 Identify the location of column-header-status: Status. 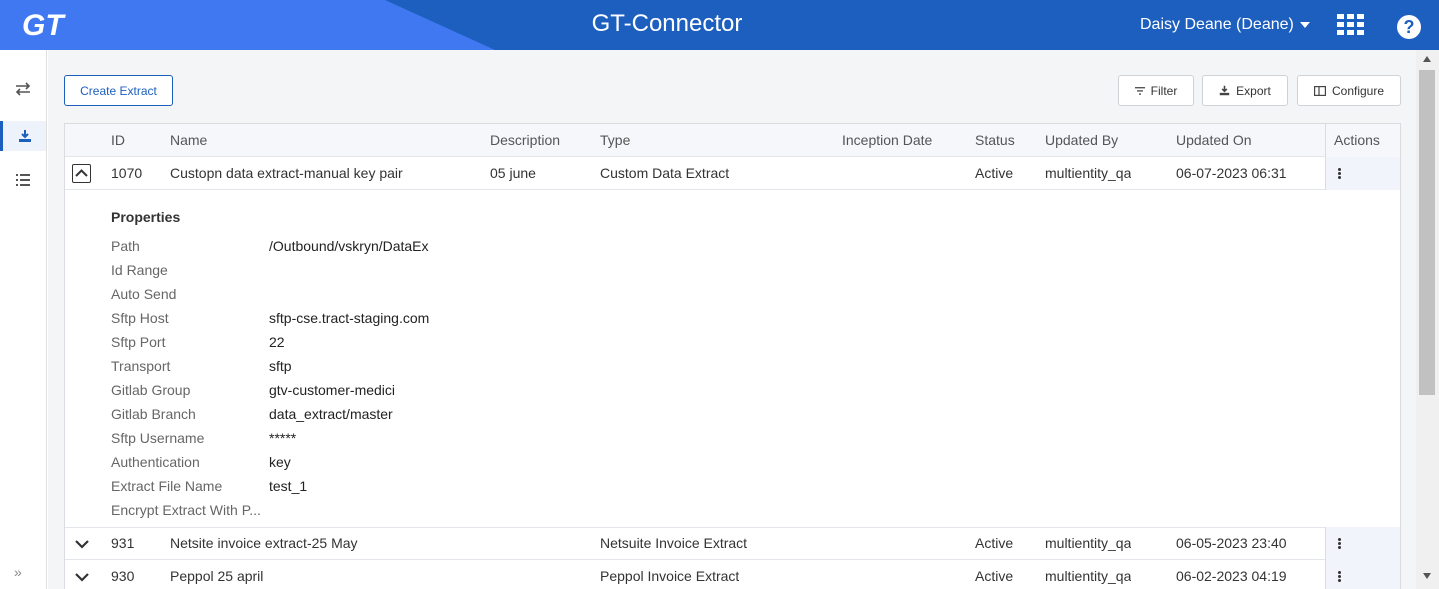
(995, 140).